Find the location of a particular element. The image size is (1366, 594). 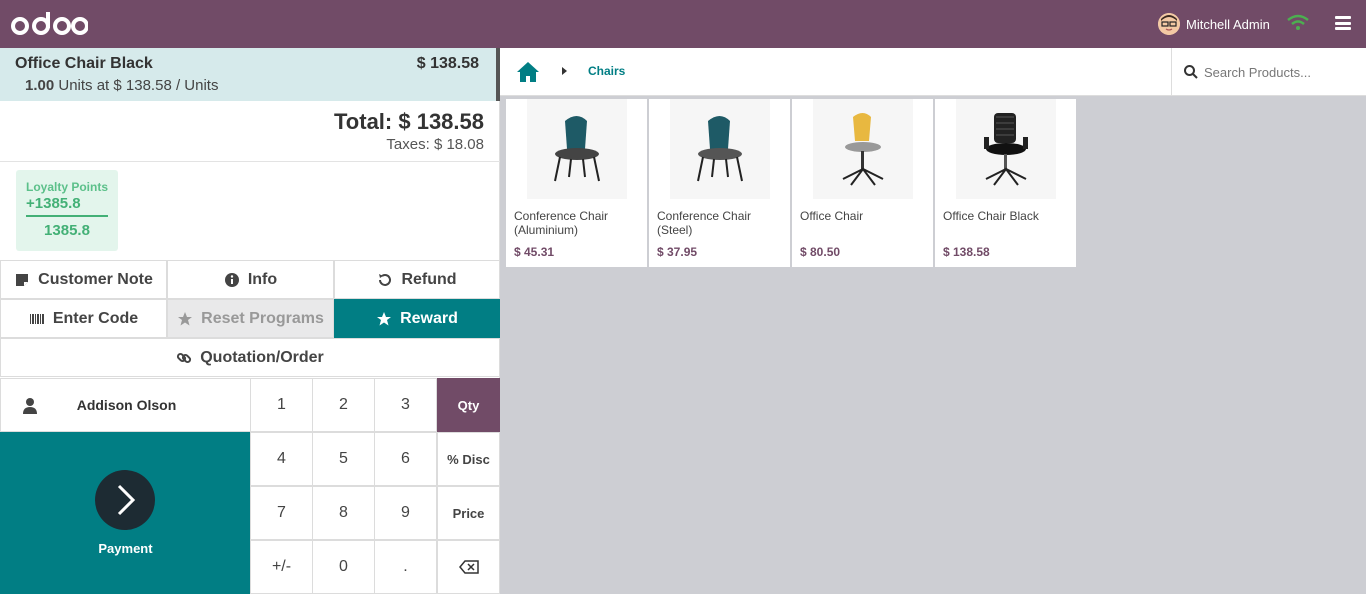

numpad-key-1: 1 is located at coordinates (281, 405).